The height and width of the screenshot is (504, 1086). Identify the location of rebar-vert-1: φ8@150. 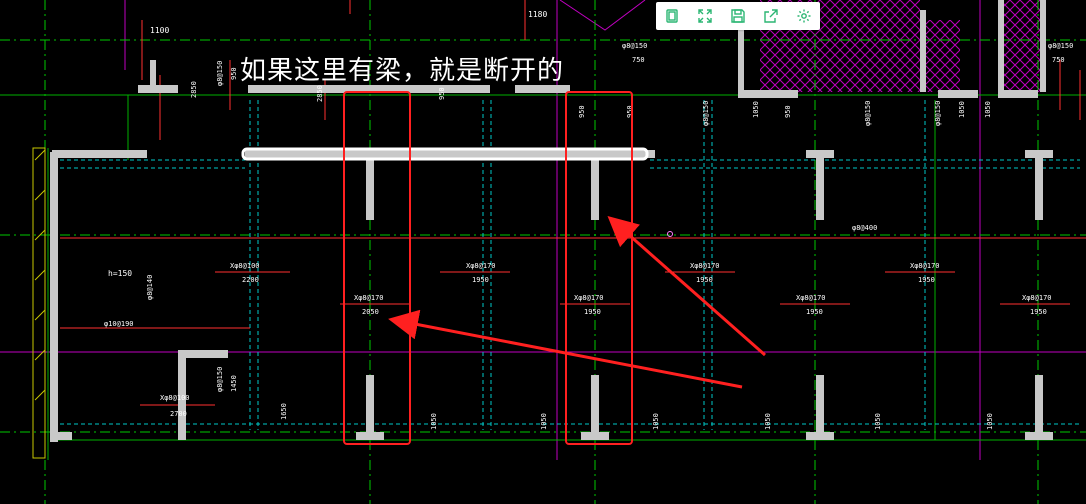
(220, 73).